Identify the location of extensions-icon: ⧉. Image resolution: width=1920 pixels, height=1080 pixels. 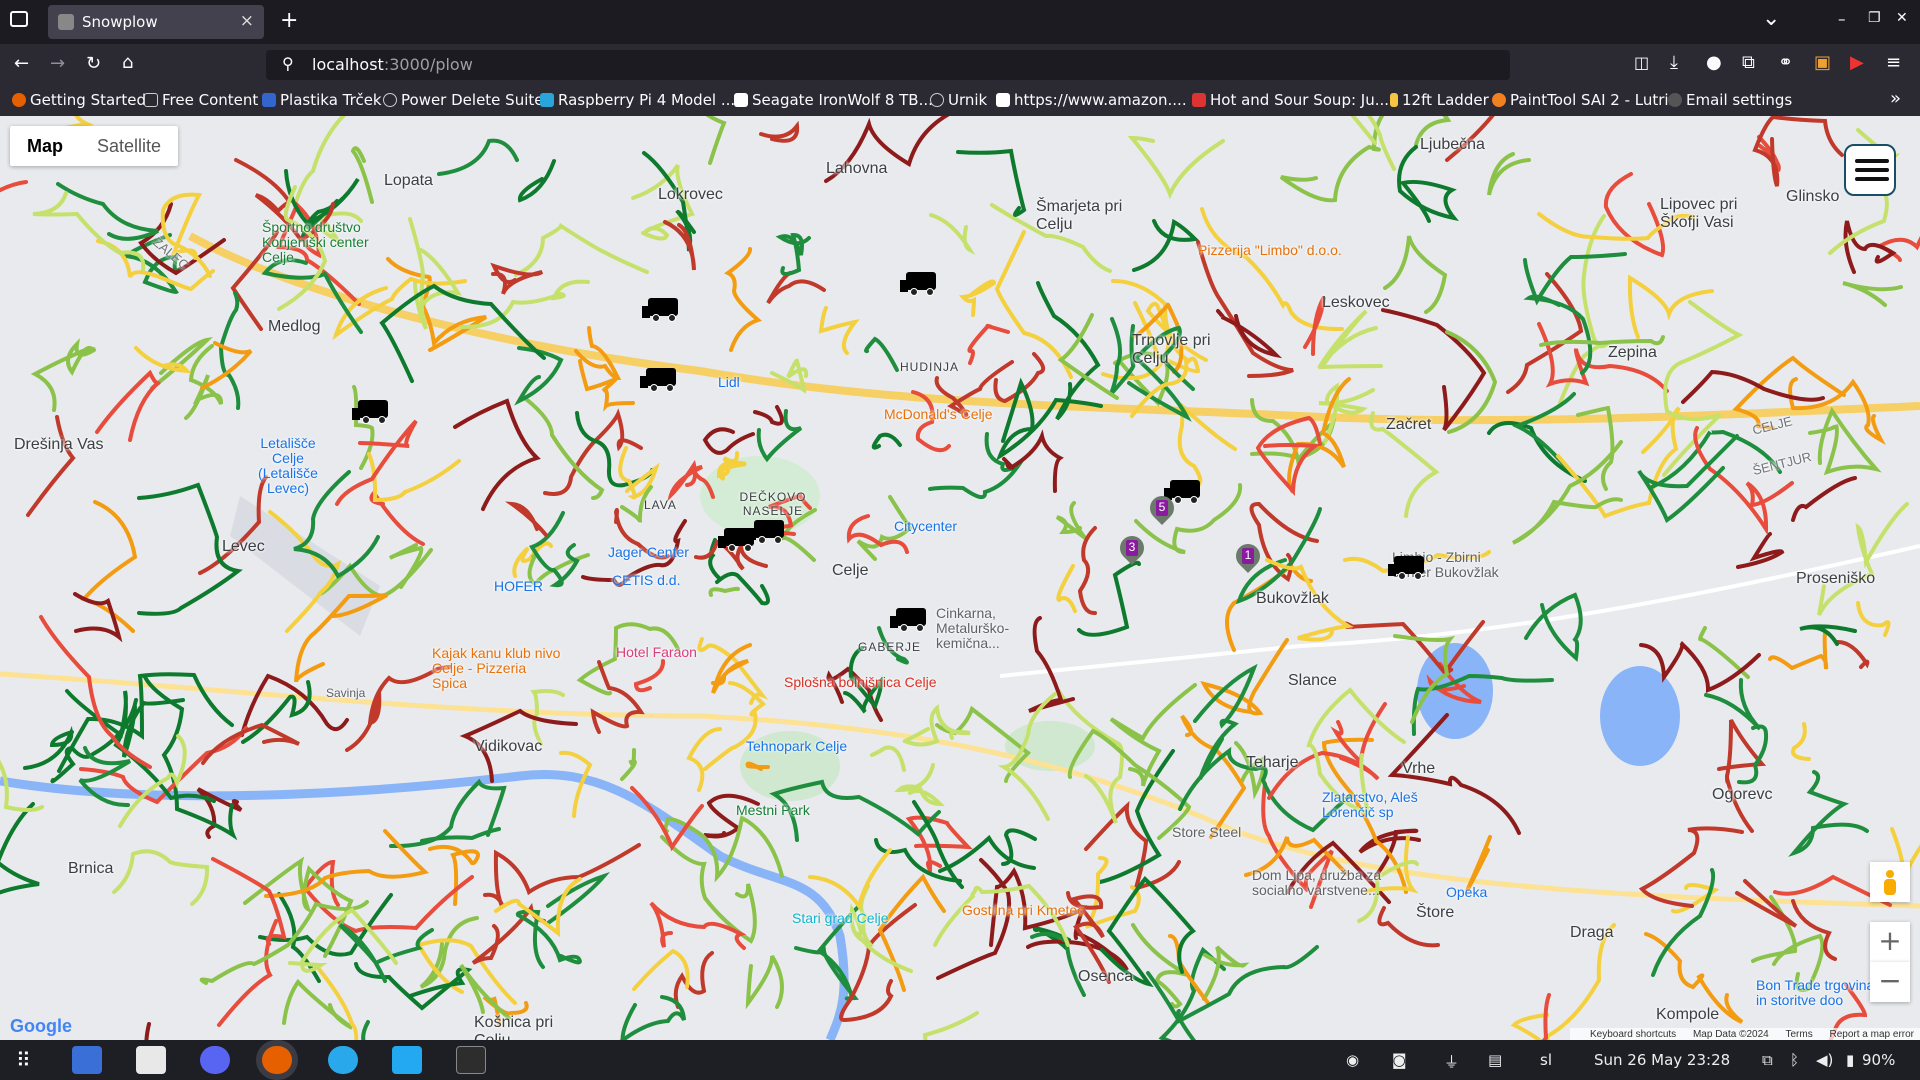
(1748, 62).